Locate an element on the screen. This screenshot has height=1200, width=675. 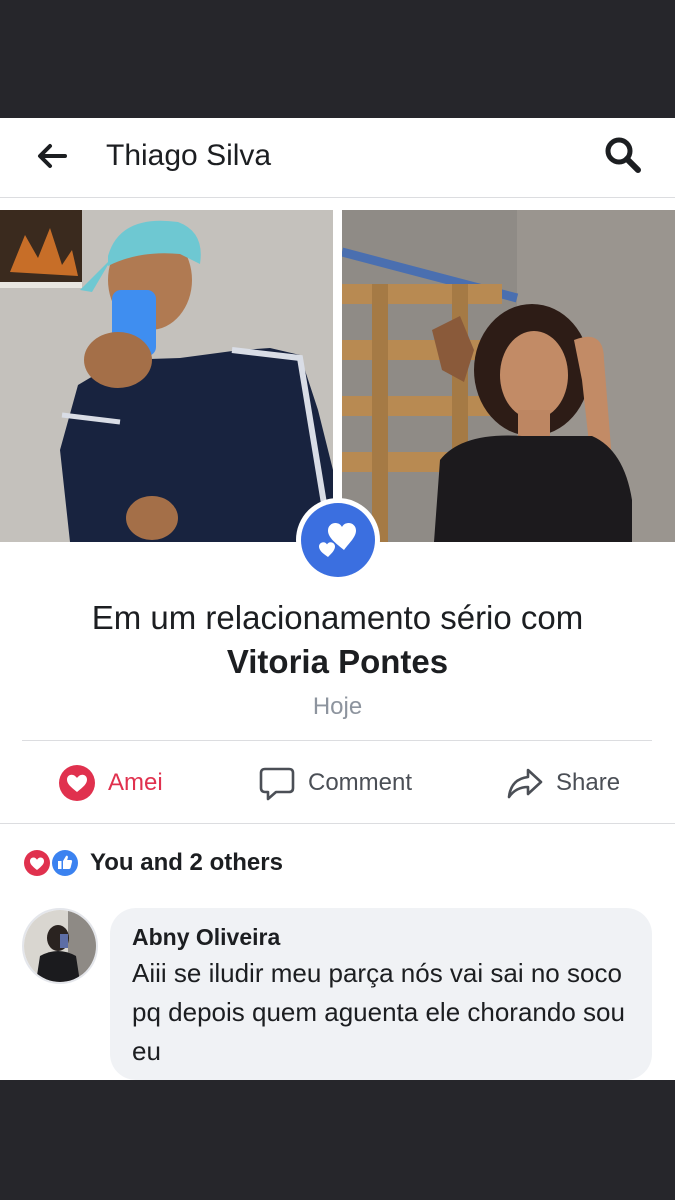
relationship-badge is located at coordinates (338, 540).